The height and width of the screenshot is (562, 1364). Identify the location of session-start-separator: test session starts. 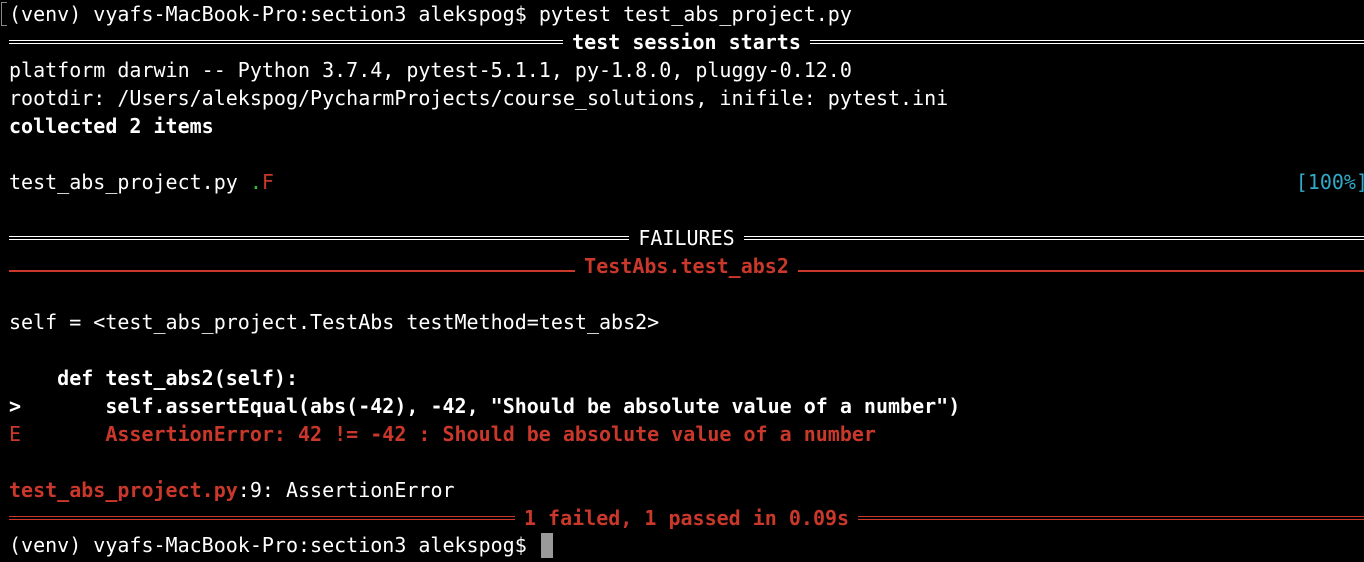
(686, 42).